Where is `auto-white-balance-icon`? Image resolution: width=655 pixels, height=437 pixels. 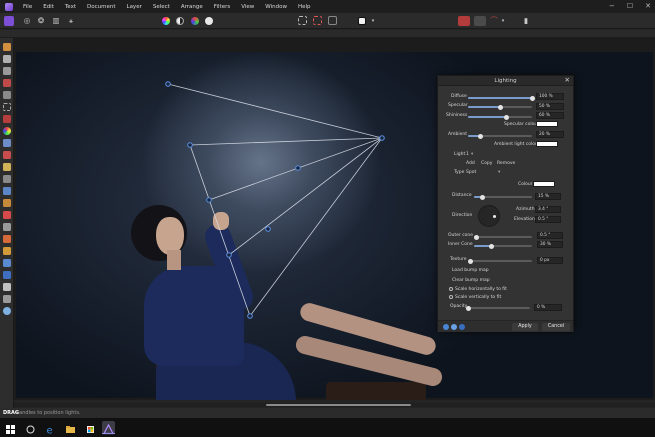 auto-white-balance-icon is located at coordinates (209, 21).